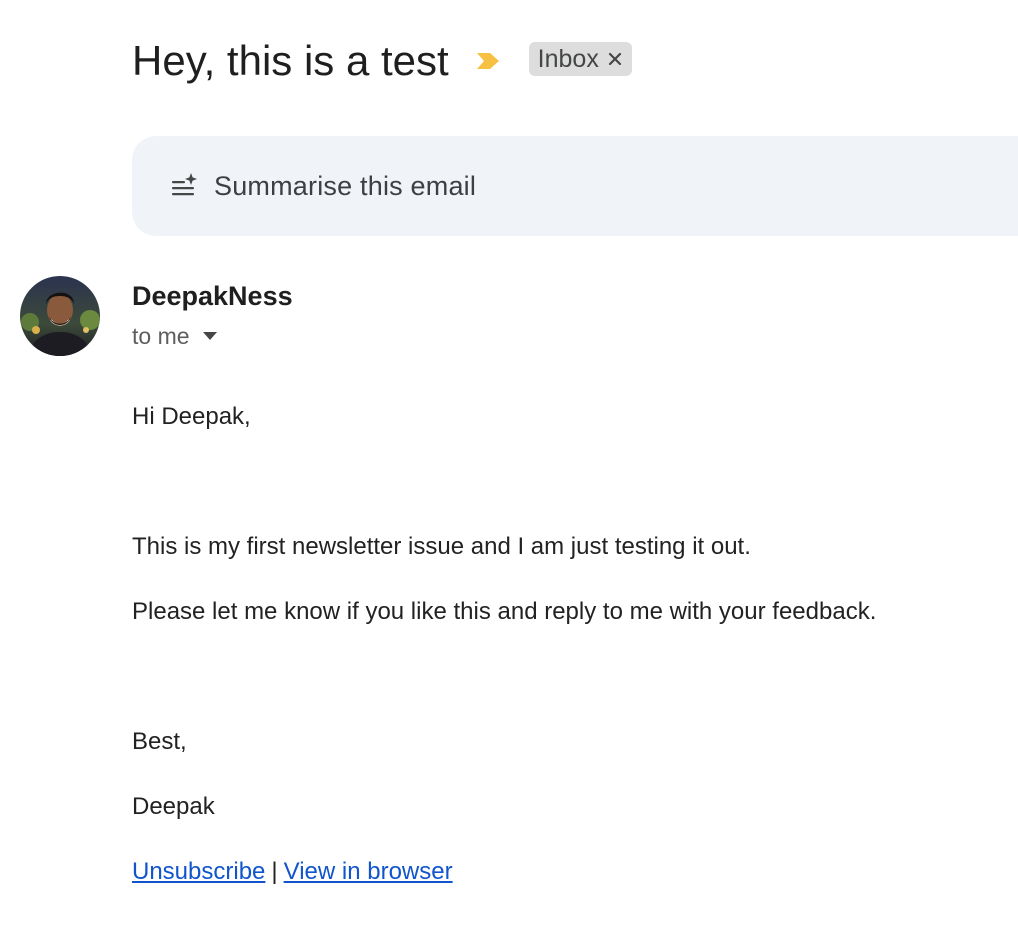  I want to click on subject-row: Hey, this is a test Inbox, so click(382, 61).